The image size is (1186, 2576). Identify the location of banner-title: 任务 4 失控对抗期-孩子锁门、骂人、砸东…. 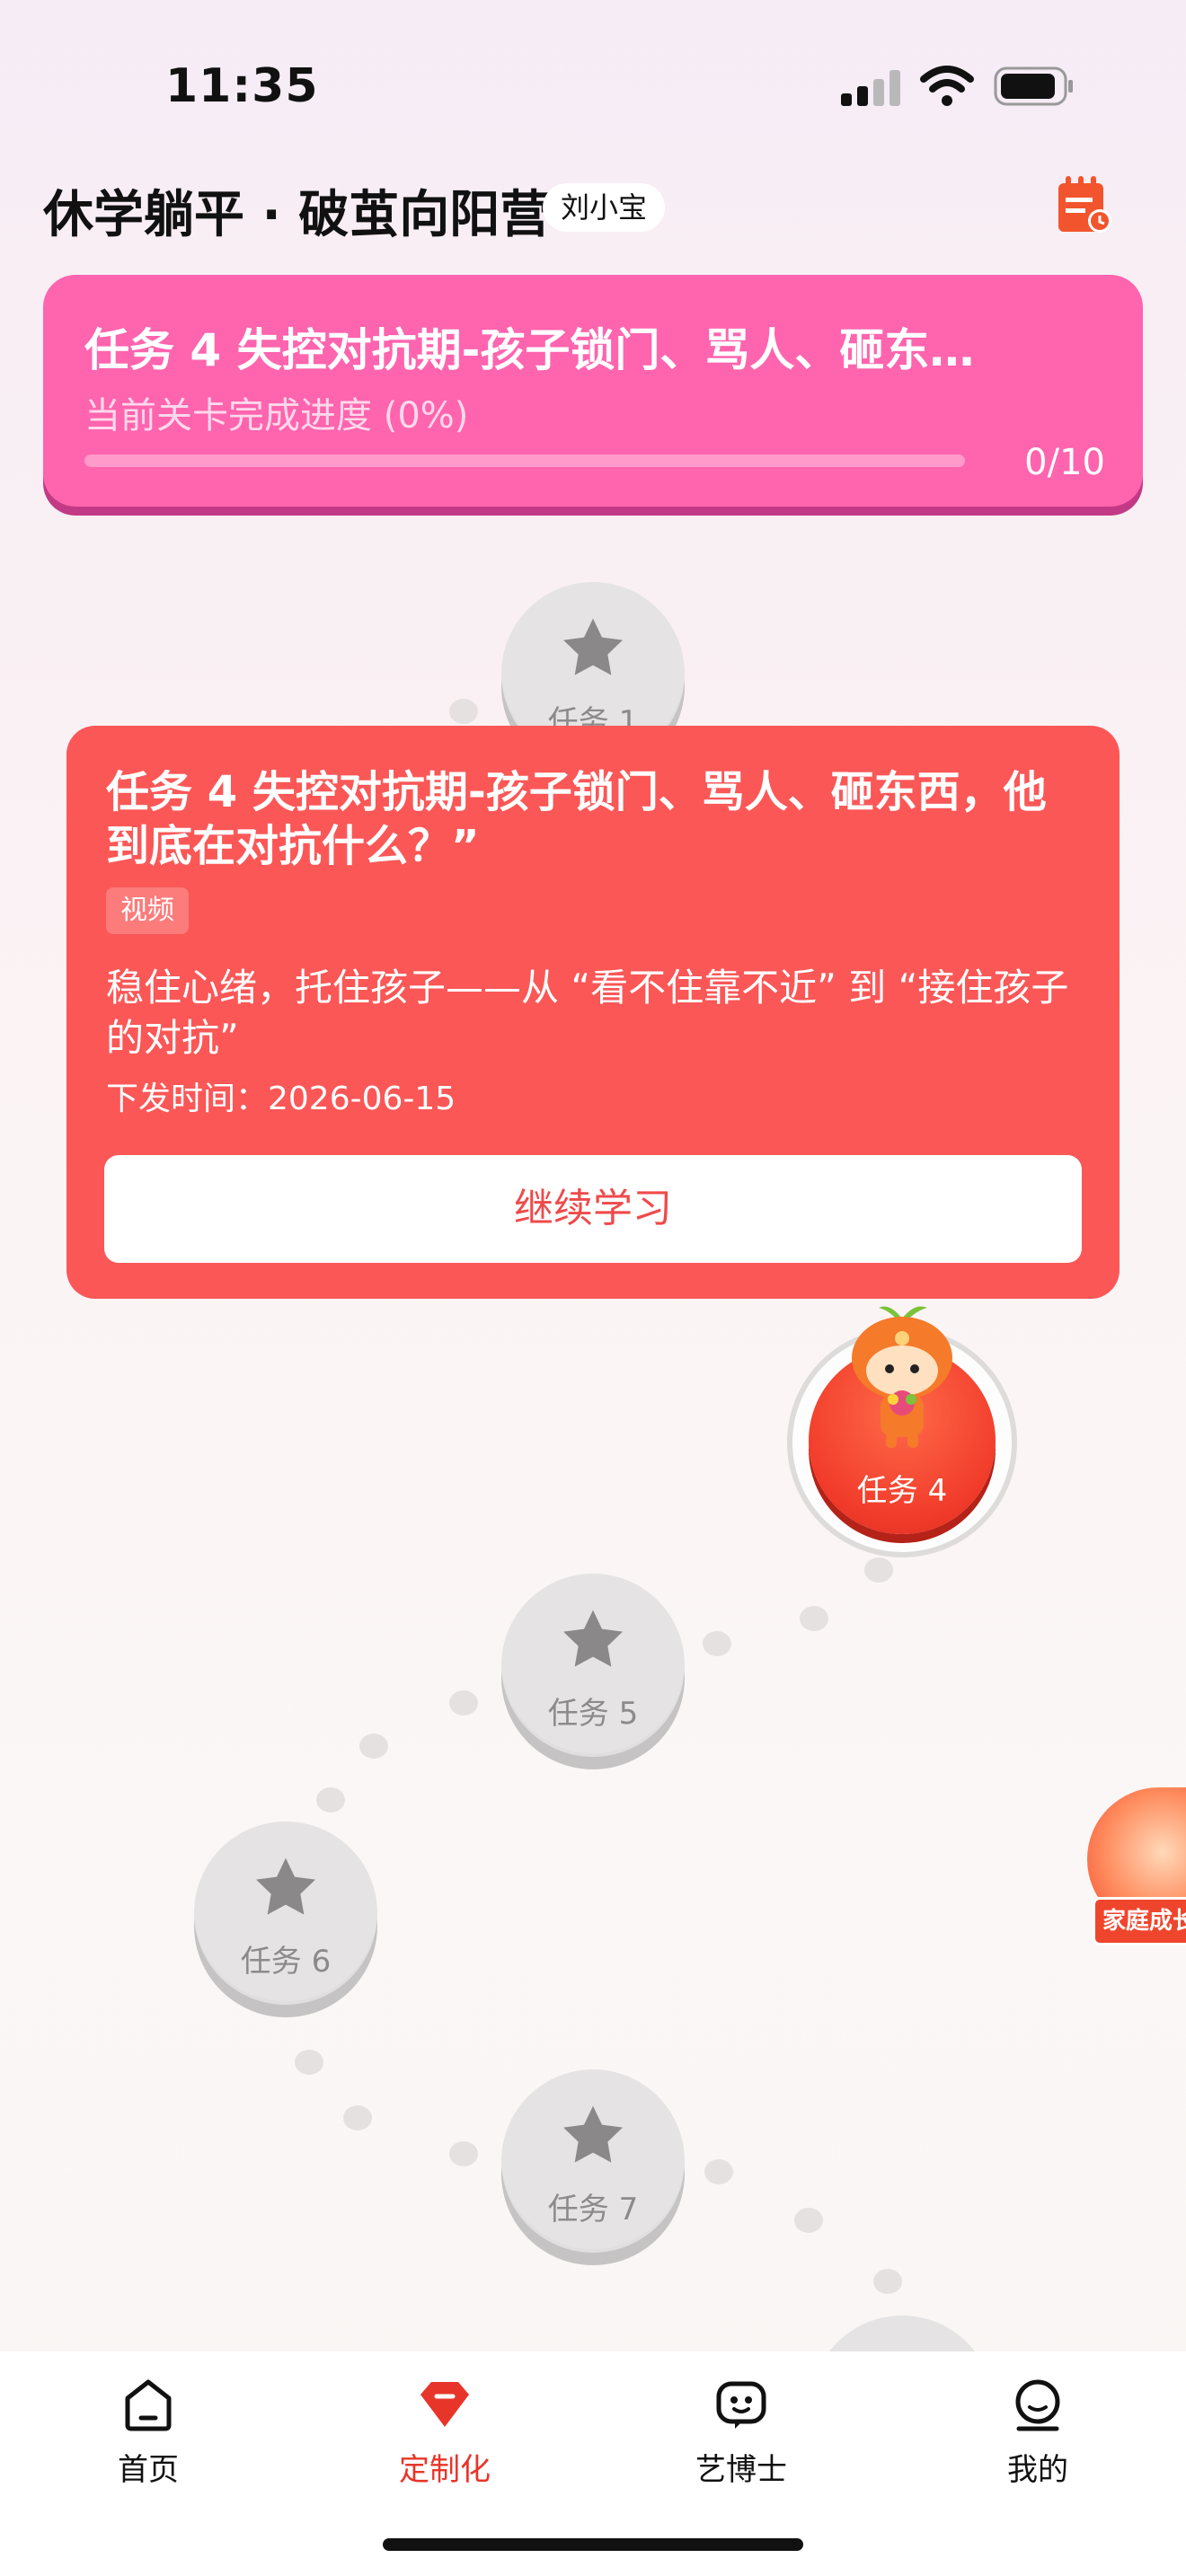
(529, 350).